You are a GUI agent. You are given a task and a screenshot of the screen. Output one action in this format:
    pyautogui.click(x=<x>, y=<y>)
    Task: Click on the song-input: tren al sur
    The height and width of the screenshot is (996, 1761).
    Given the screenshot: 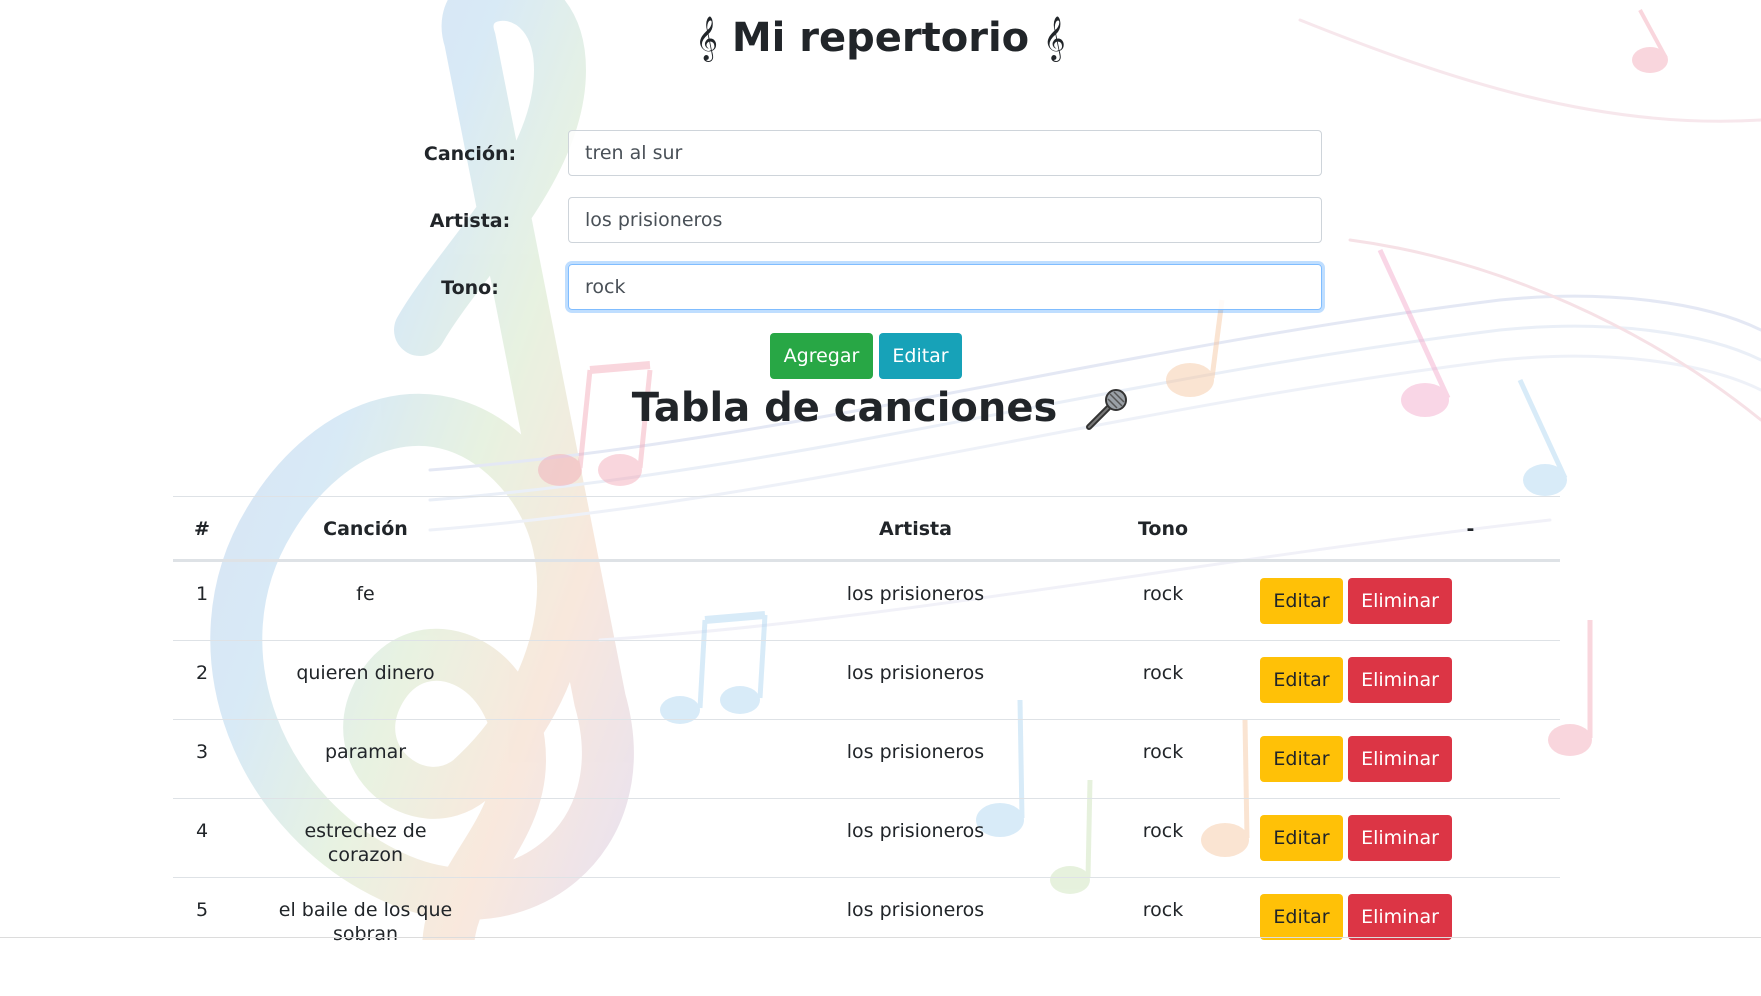 What is the action you would take?
    pyautogui.click(x=945, y=153)
    